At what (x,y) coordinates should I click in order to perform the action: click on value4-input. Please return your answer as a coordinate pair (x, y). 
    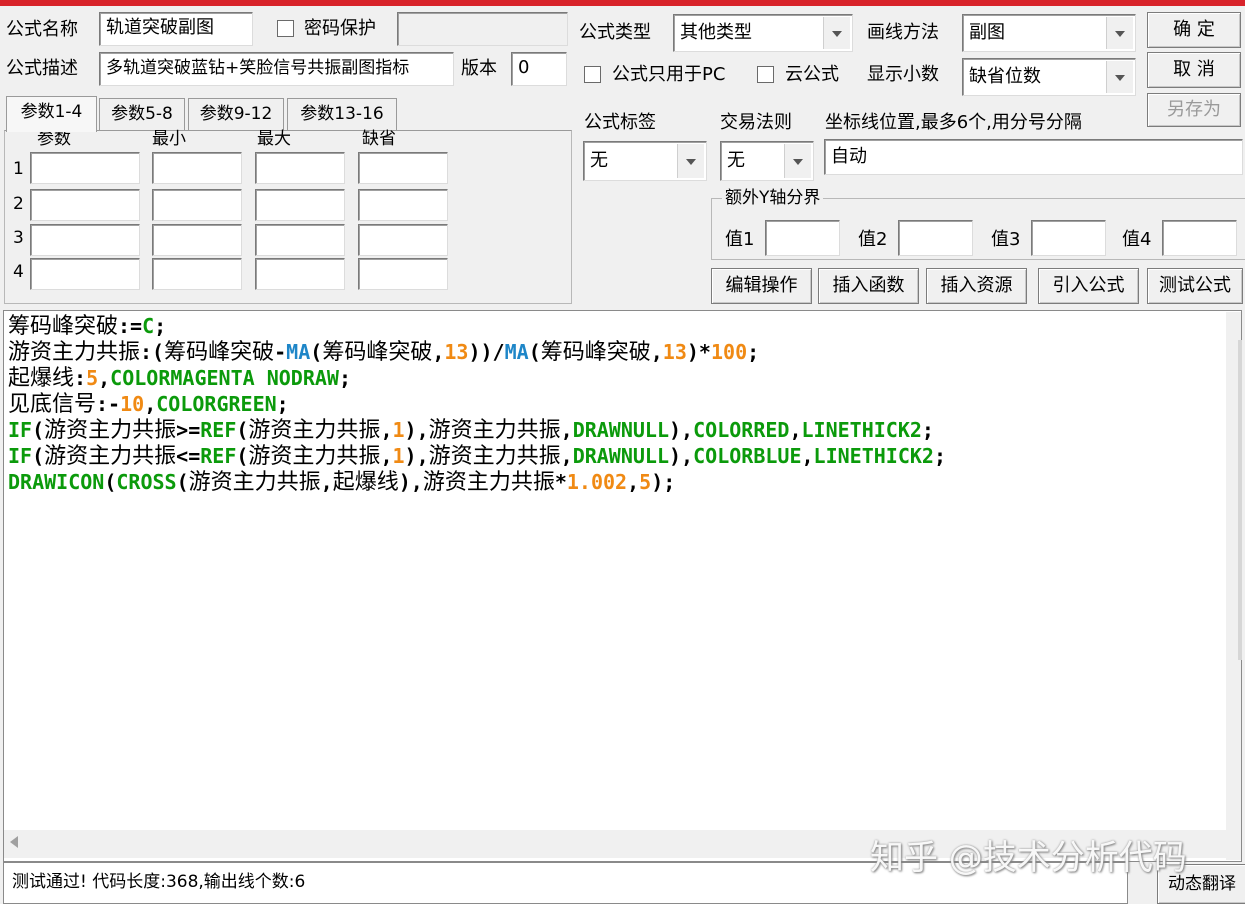
    Looking at the image, I should click on (1199, 238).